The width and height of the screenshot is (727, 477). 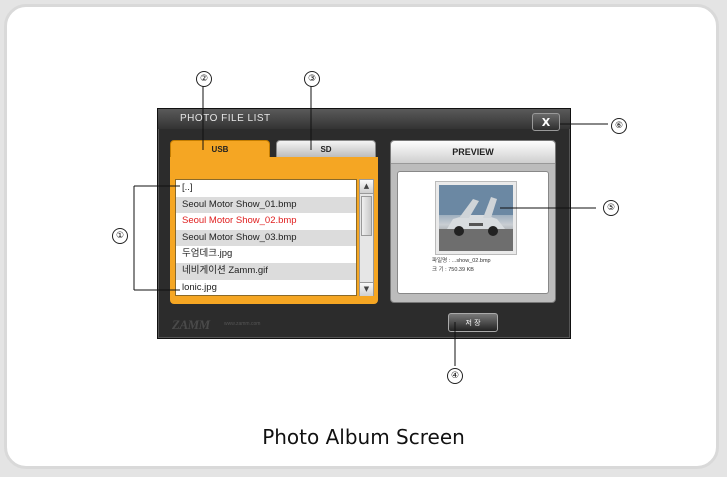 I want to click on figure-caption: Photo Album Screen, so click(x=363, y=437).